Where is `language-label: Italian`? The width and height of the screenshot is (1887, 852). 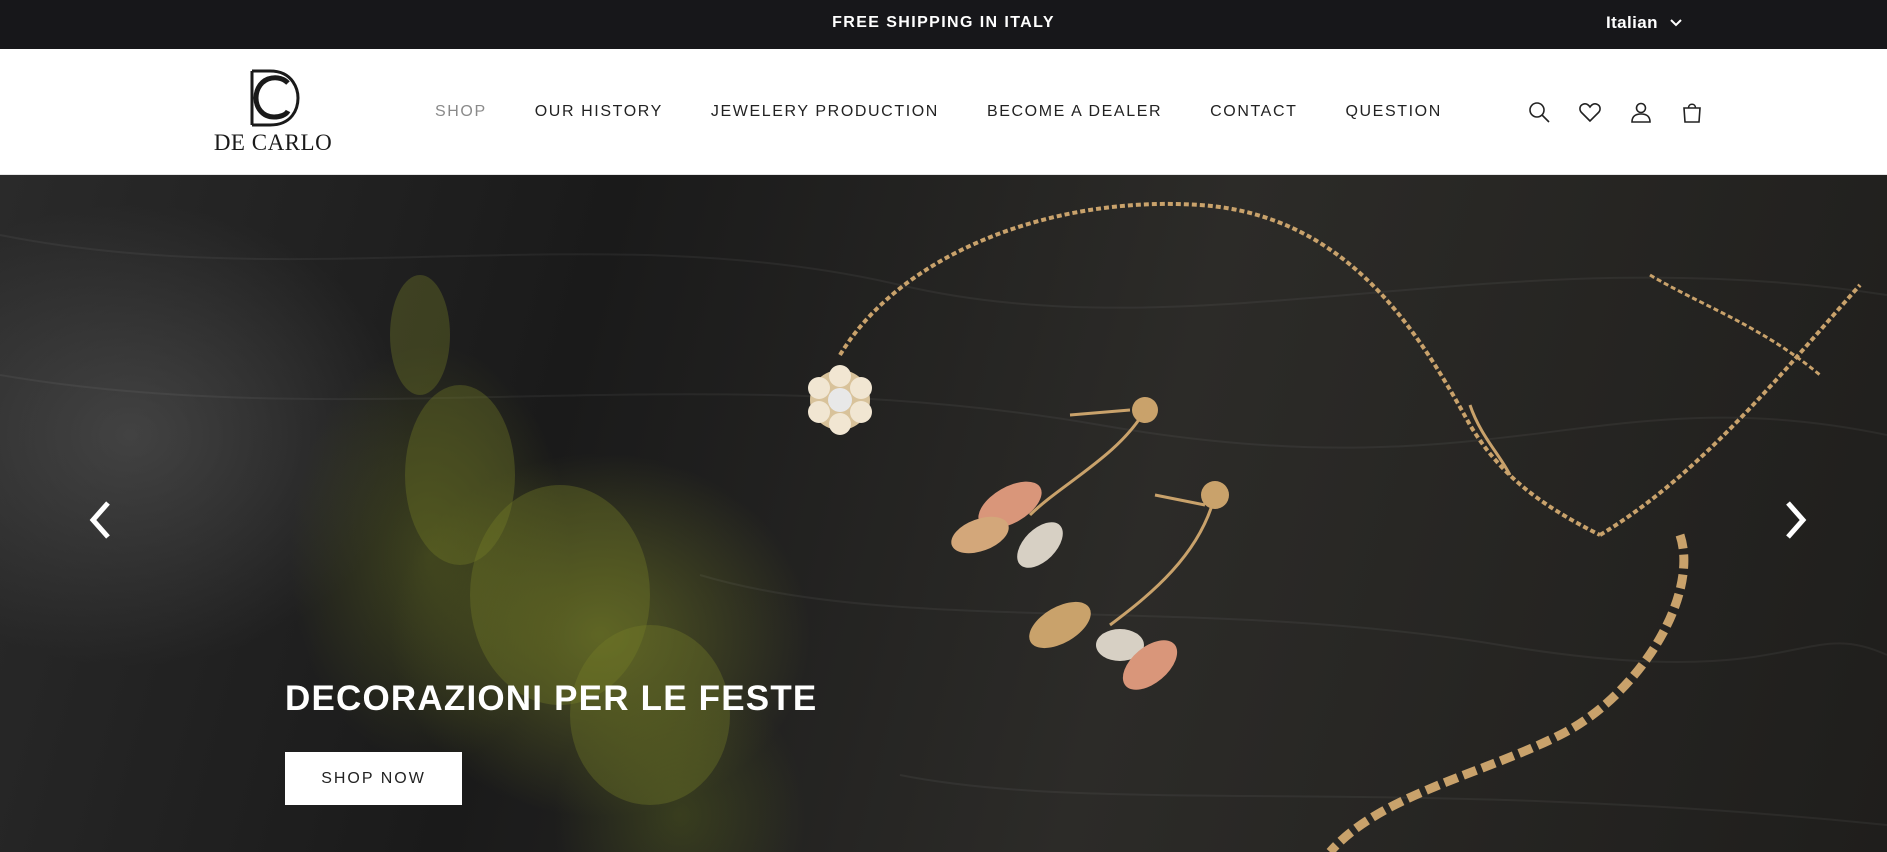 language-label: Italian is located at coordinates (1632, 22).